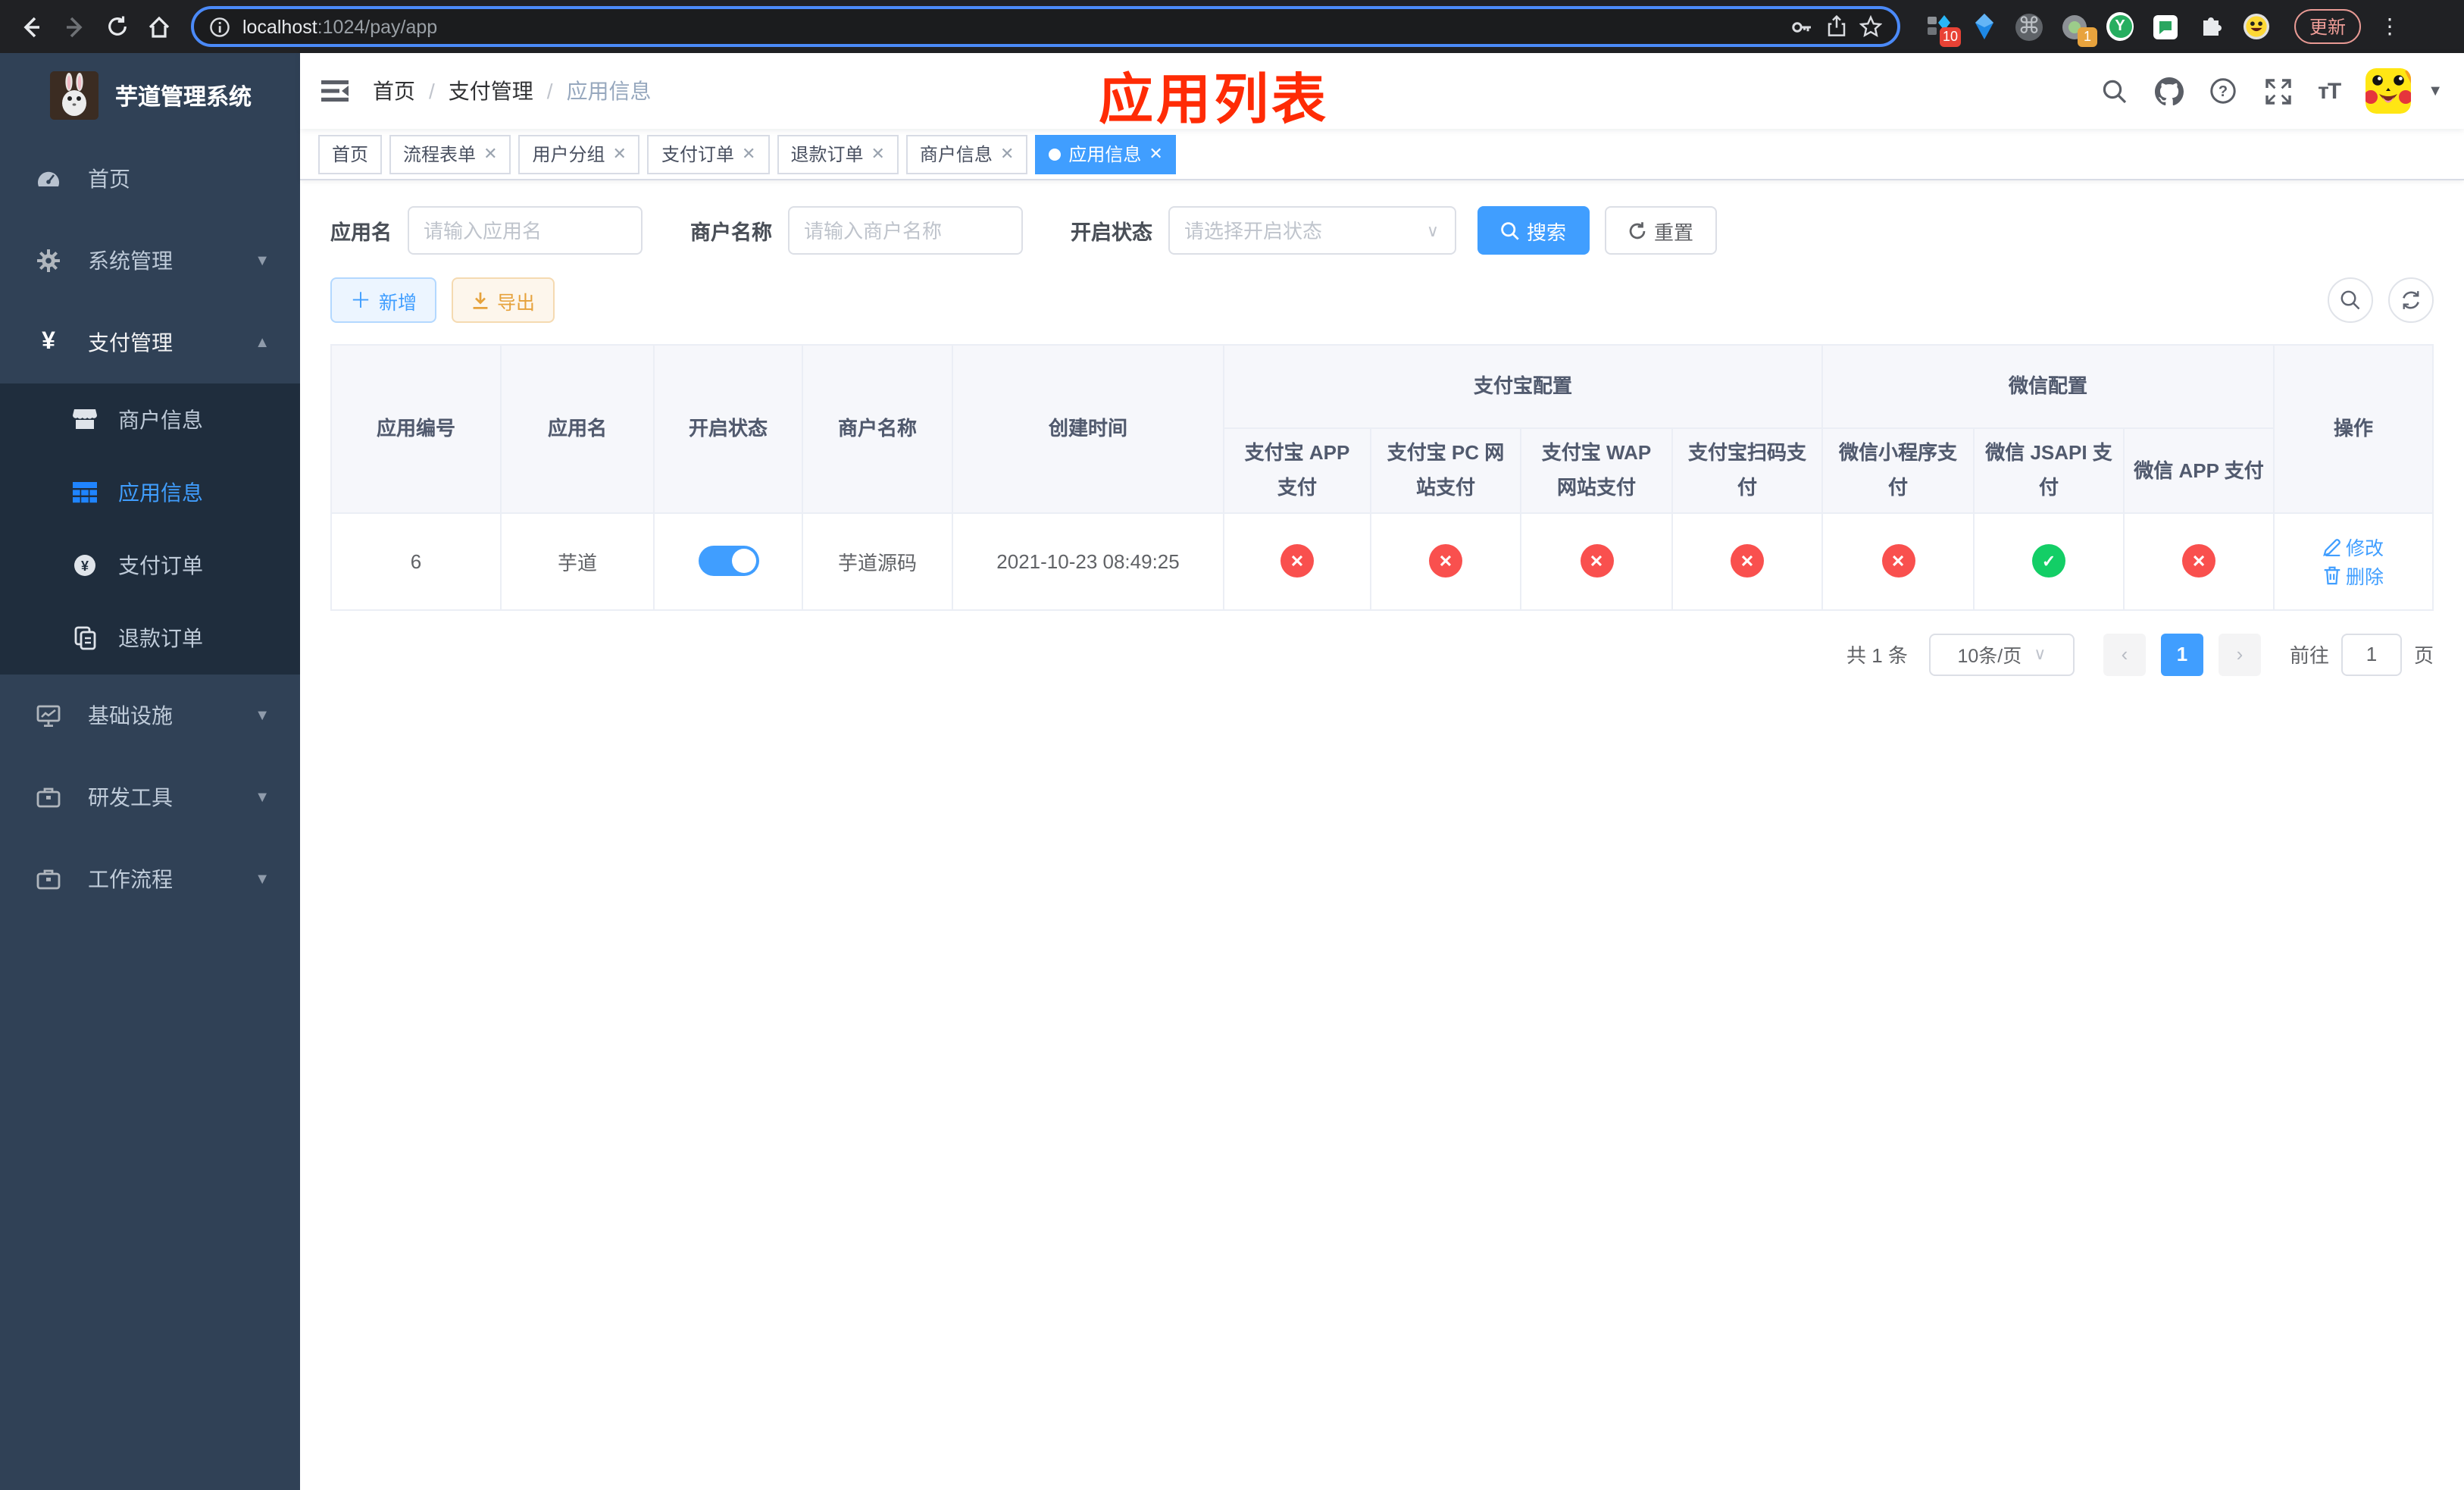 This screenshot has width=2464, height=1490. I want to click on search-button: 搜索, so click(1533, 230).